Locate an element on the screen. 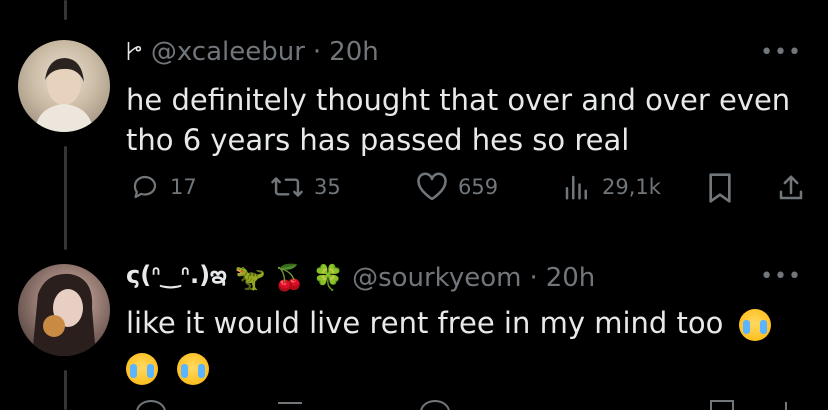 The height and width of the screenshot is (410, 828). display-name-glyph: ꔵ is located at coordinates (134, 52).